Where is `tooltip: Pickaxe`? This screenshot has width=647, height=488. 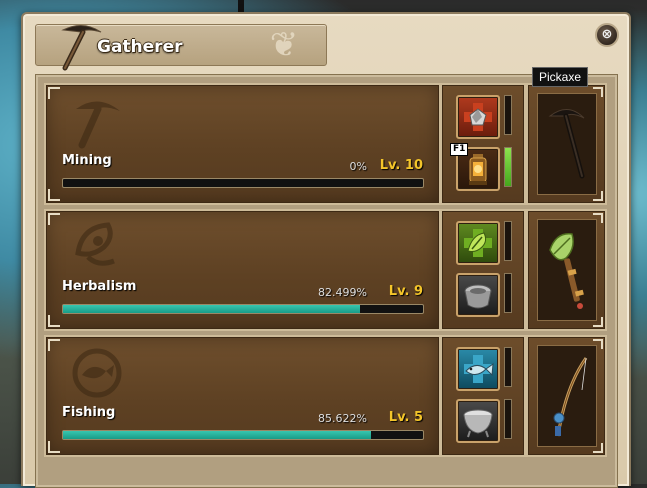
tooltip: Pickaxe is located at coordinates (560, 77).